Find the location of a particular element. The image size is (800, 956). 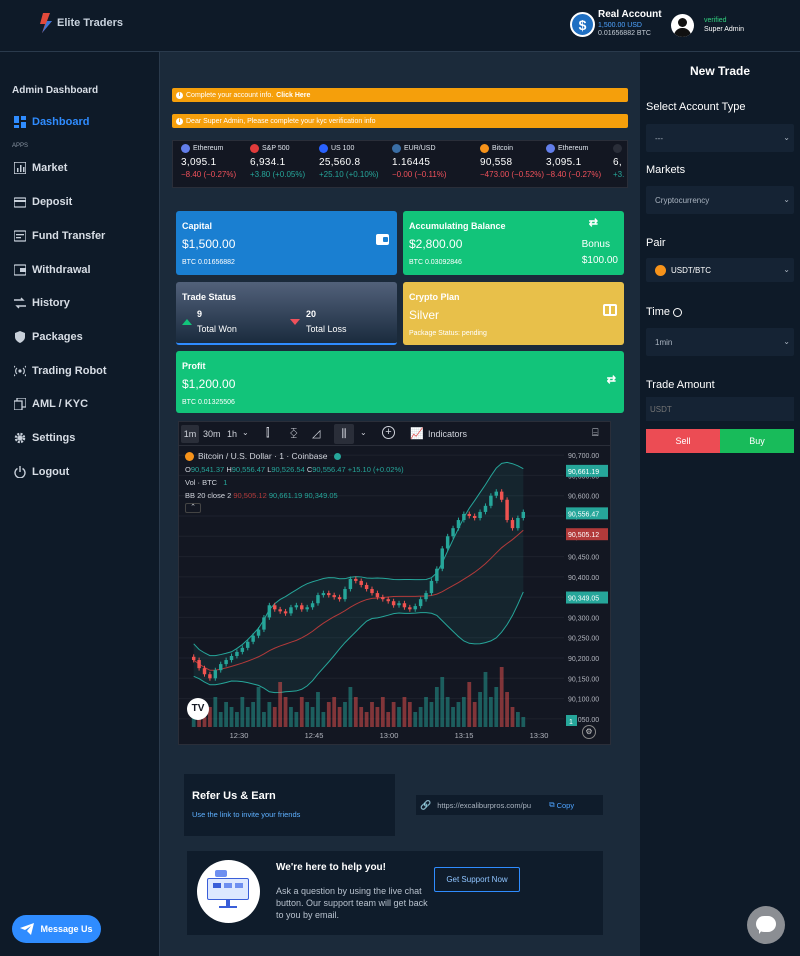

sidebar-item-fund-transfer: Fund Transfer is located at coordinates (59, 236).